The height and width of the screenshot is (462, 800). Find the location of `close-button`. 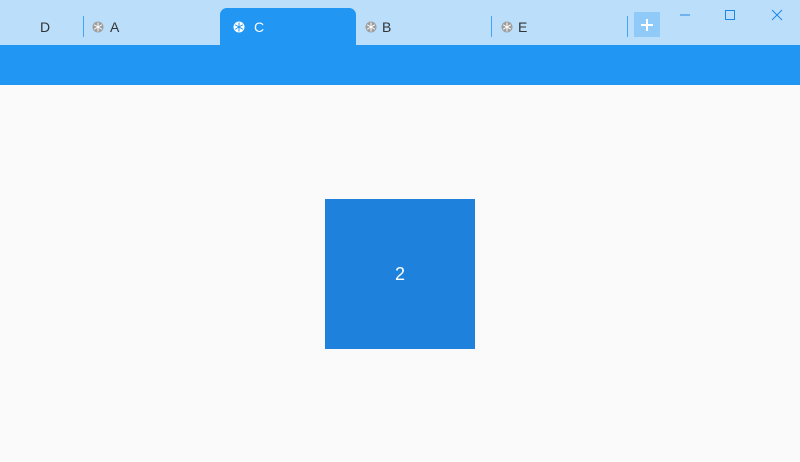

close-button is located at coordinates (777, 15).